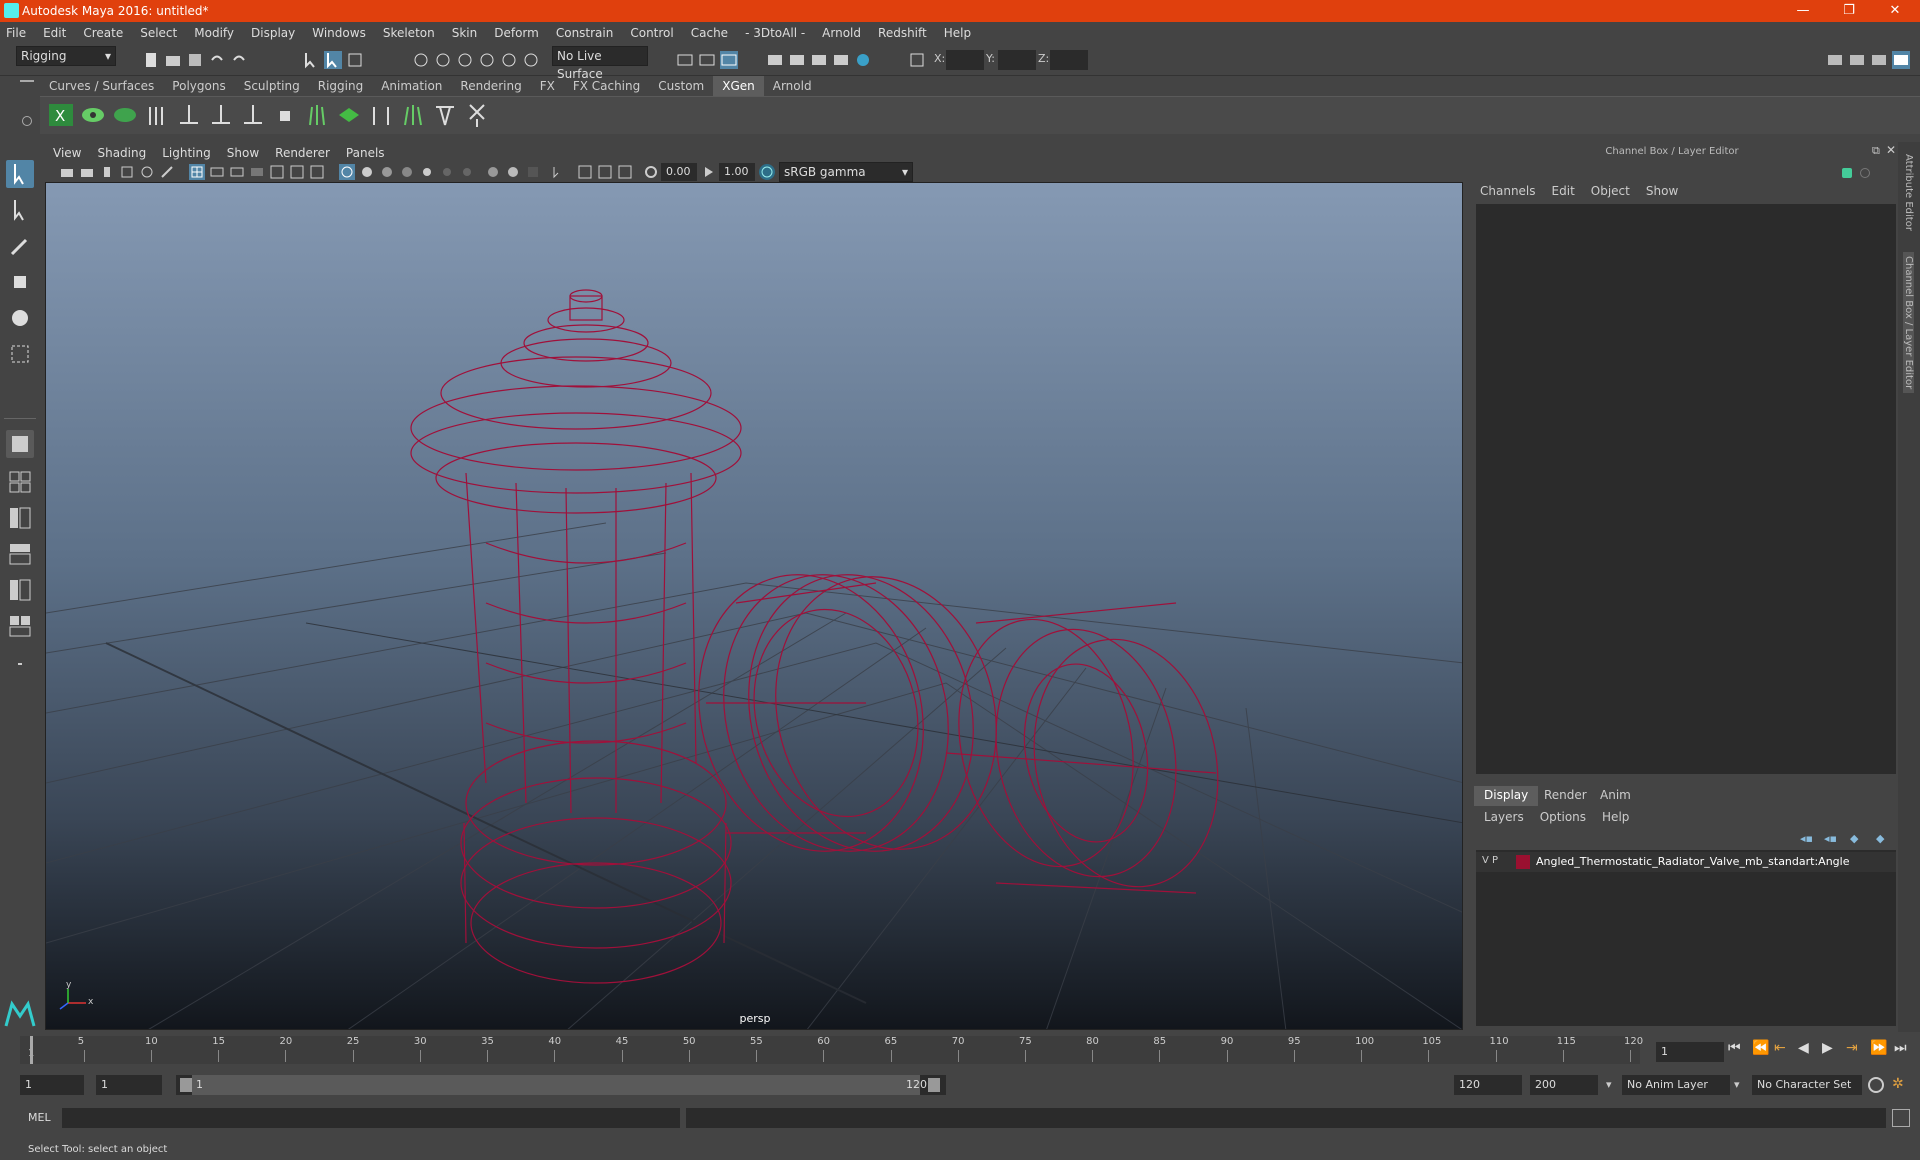 The width and height of the screenshot is (1920, 1160). What do you see at coordinates (347, 172) in the screenshot?
I see `wireframe-icon` at bounding box center [347, 172].